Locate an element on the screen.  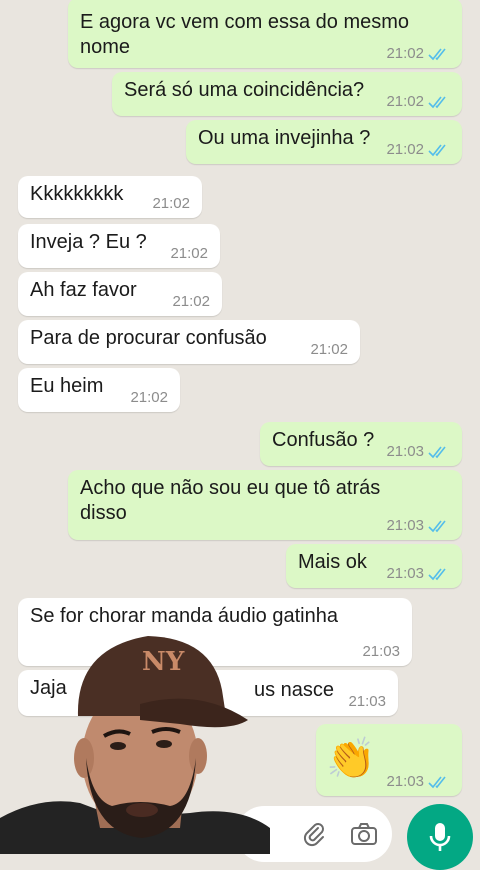
message-bubble-outgoing: Mais ok 21:03 is located at coordinates (374, 566).